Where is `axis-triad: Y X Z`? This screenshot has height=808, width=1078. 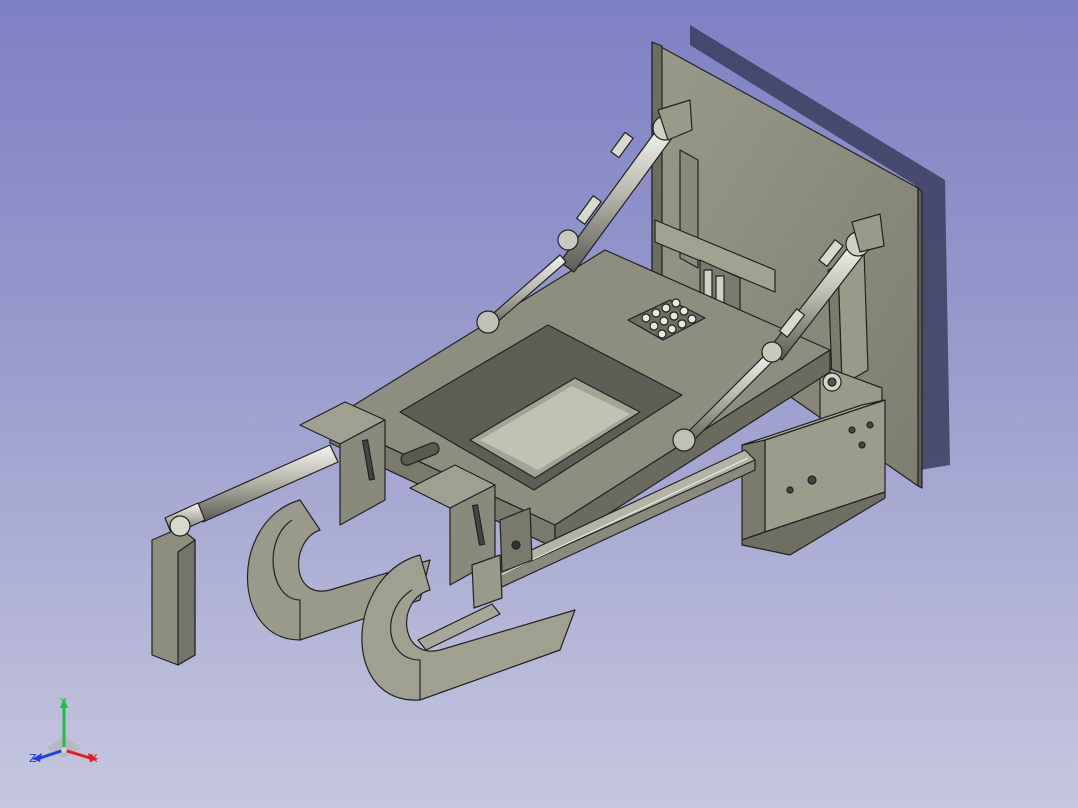
axis-triad: Y X Z is located at coordinates (66, 734).